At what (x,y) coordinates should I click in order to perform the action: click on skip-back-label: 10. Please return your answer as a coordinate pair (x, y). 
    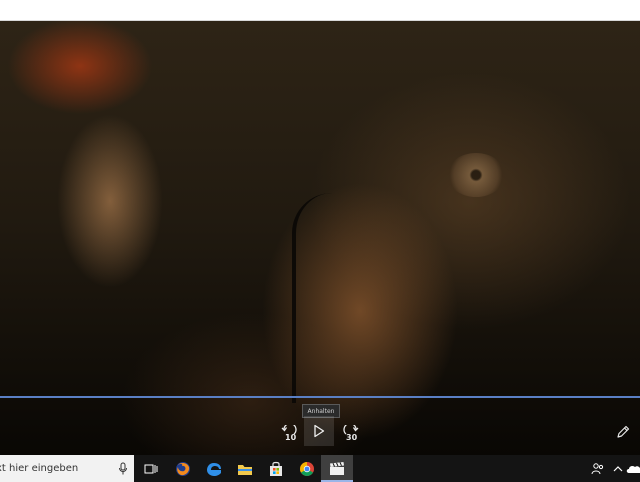
    Looking at the image, I should click on (291, 437).